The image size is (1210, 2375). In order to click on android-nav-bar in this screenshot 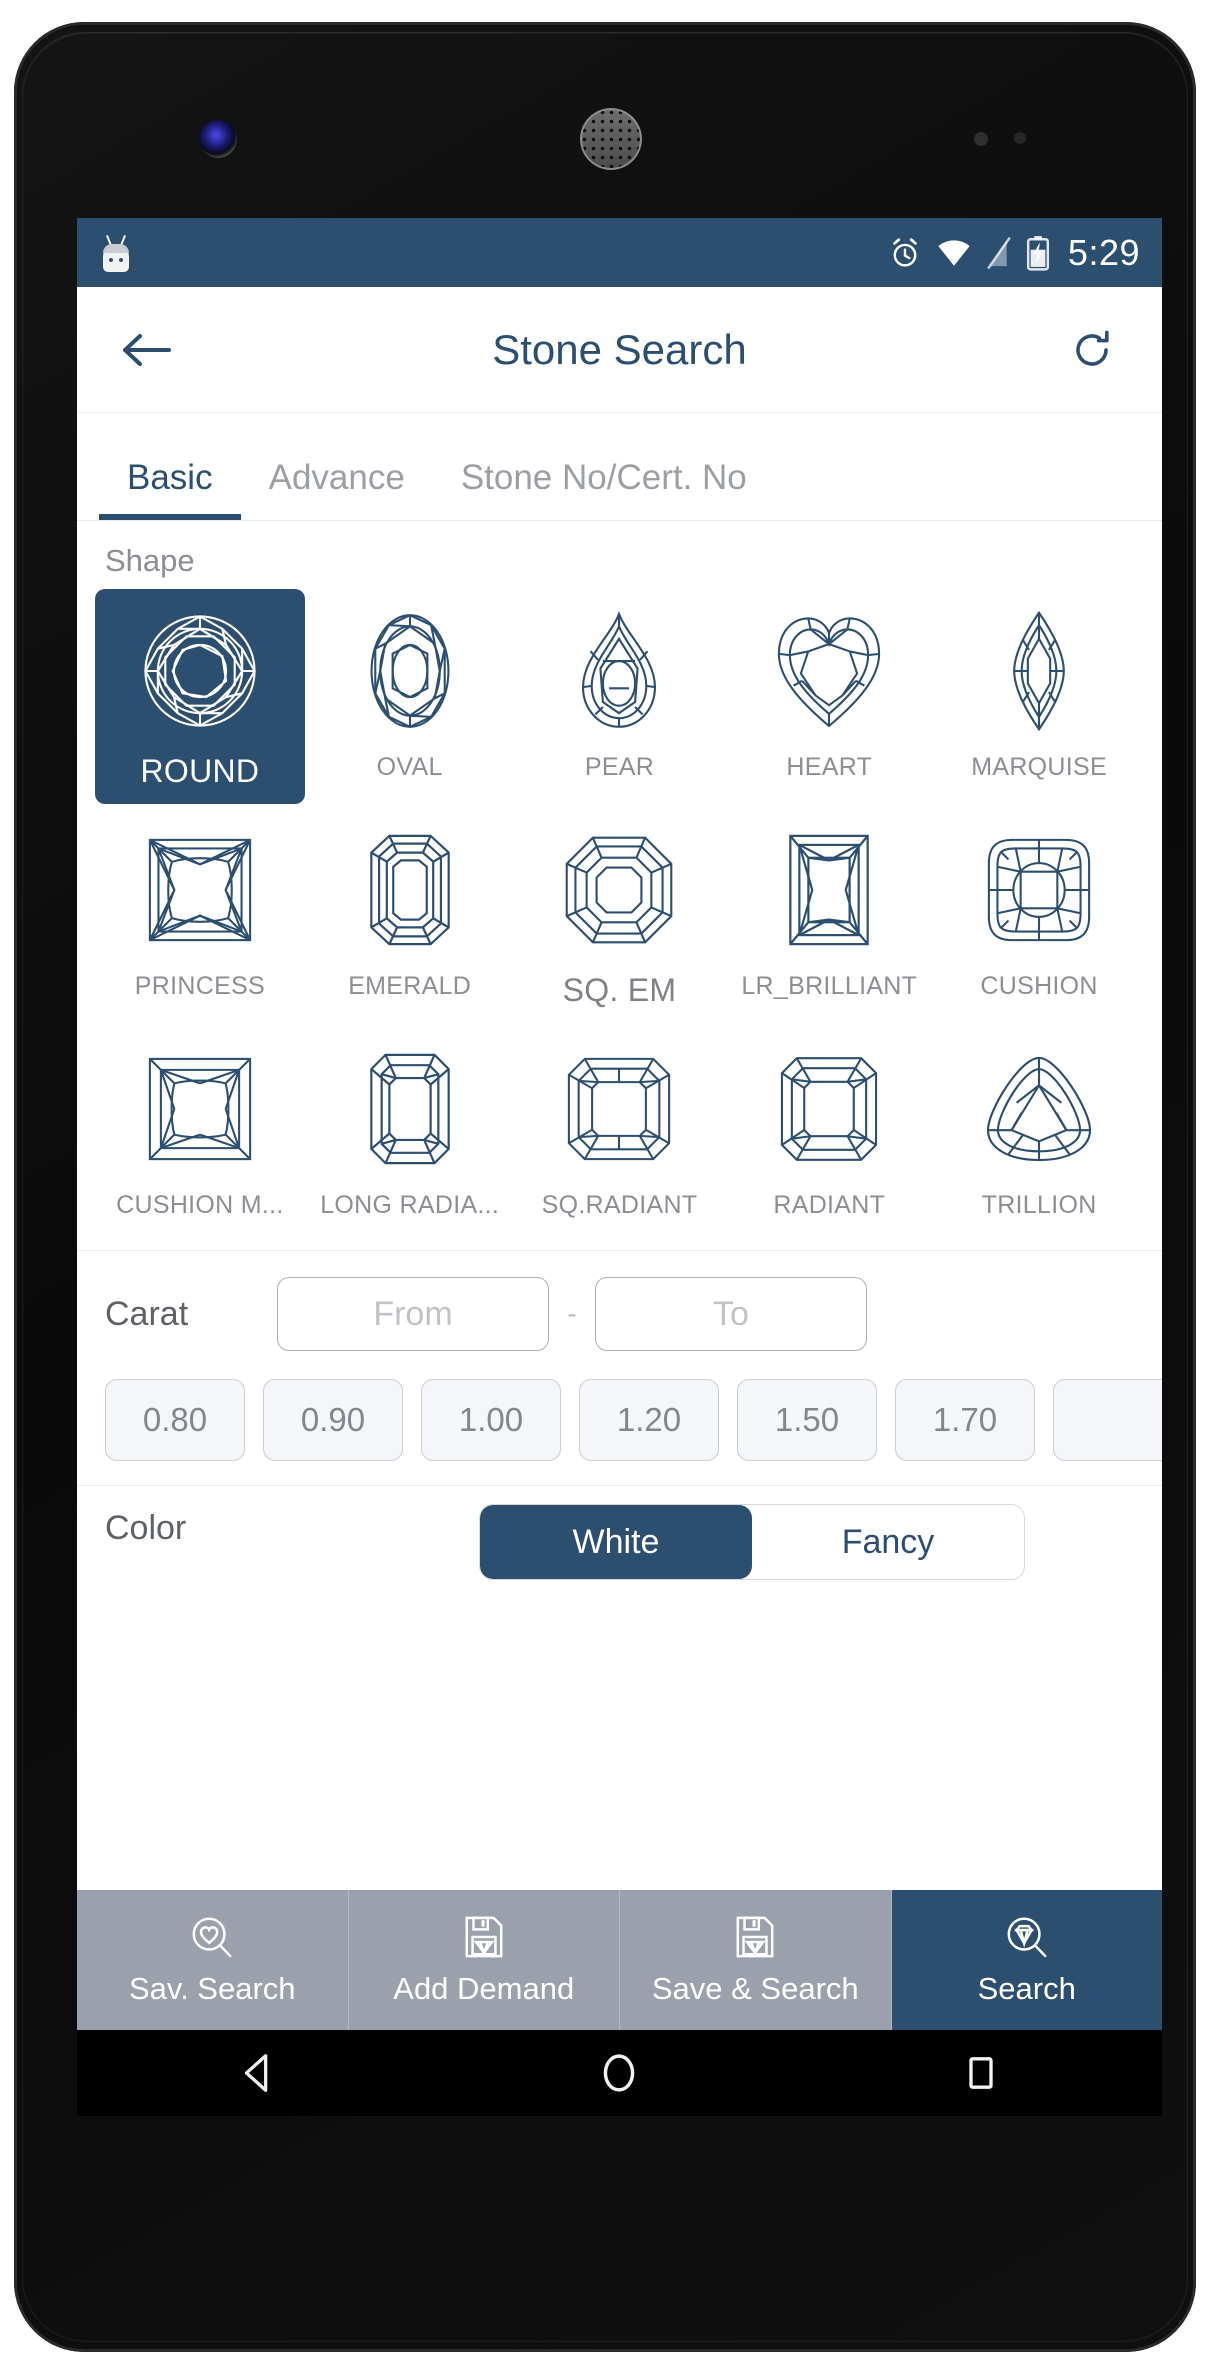, I will do `click(619, 2073)`.